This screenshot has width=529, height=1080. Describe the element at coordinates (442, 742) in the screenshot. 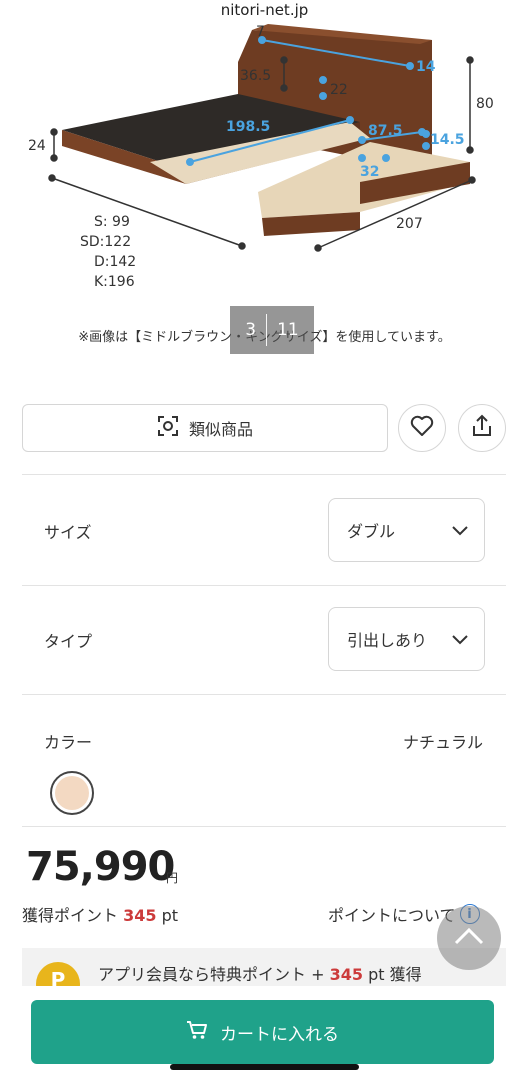

I see `color-value: ナチュラル` at that location.